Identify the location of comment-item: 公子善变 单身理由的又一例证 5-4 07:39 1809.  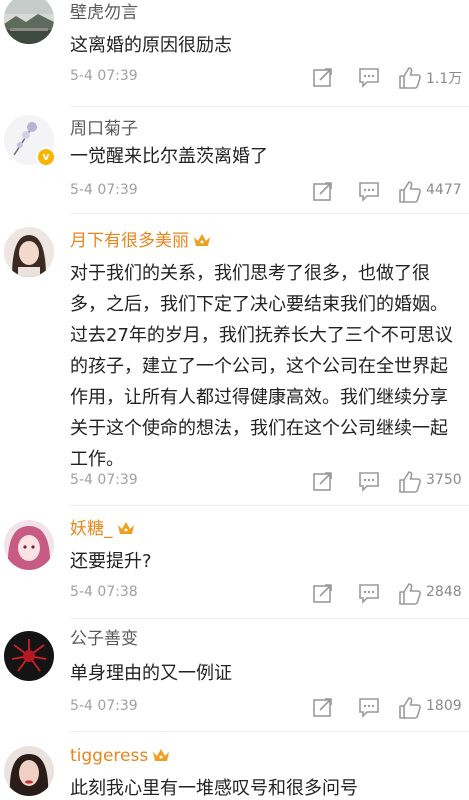
(234, 675).